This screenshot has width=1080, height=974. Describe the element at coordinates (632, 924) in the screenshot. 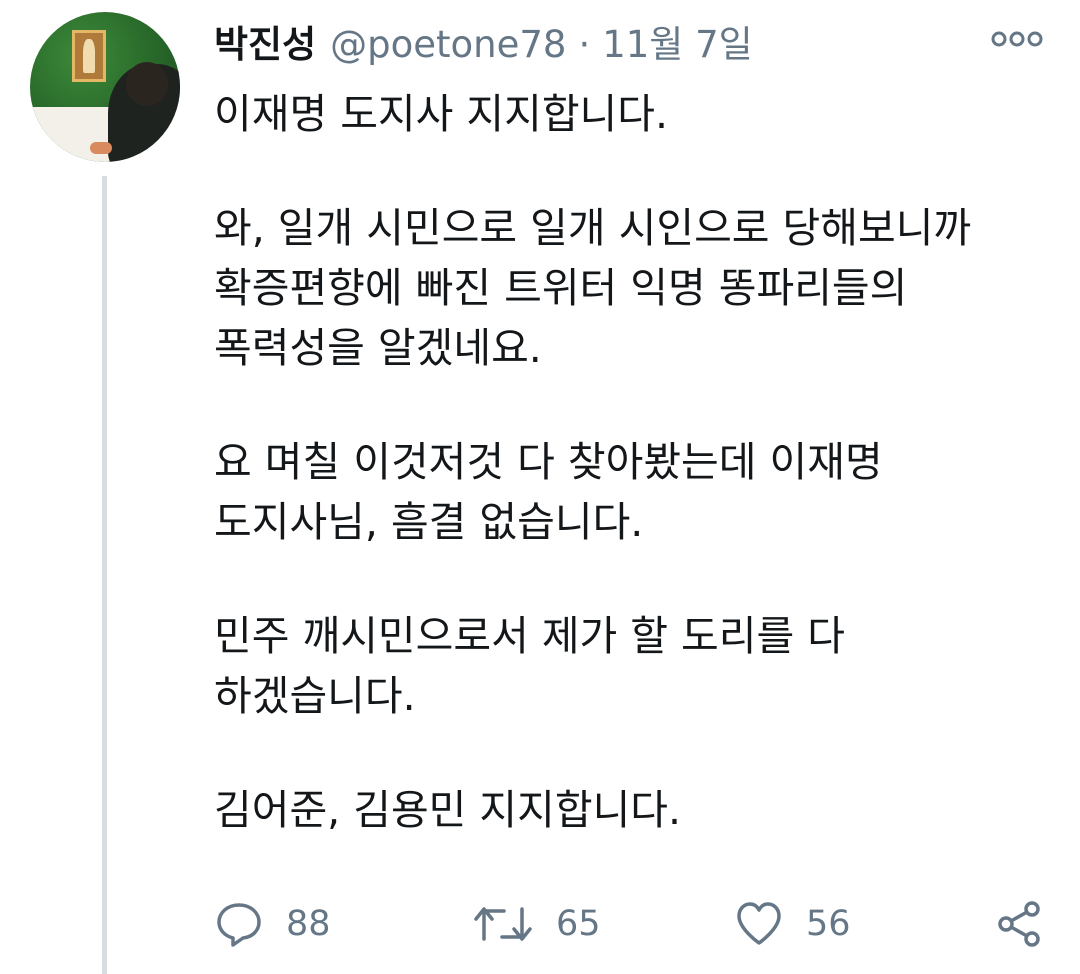

I see `tweet-actions: 88 65 56` at that location.